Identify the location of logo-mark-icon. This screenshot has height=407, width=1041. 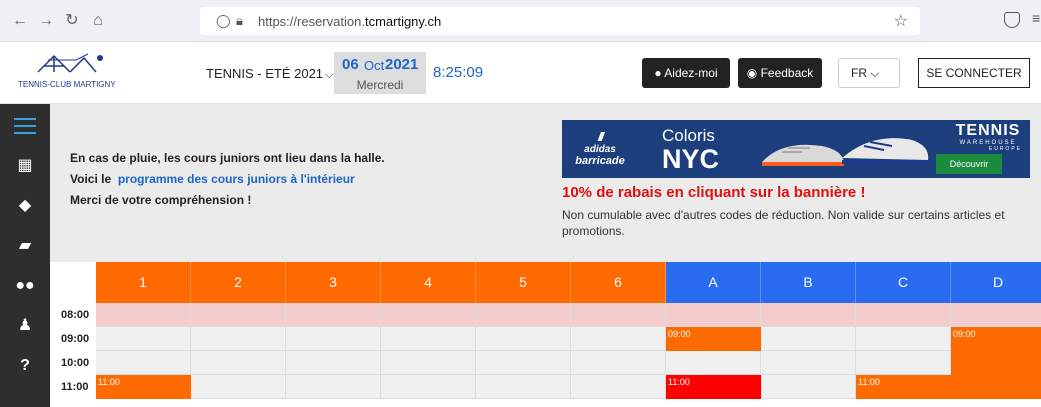
(70, 63).